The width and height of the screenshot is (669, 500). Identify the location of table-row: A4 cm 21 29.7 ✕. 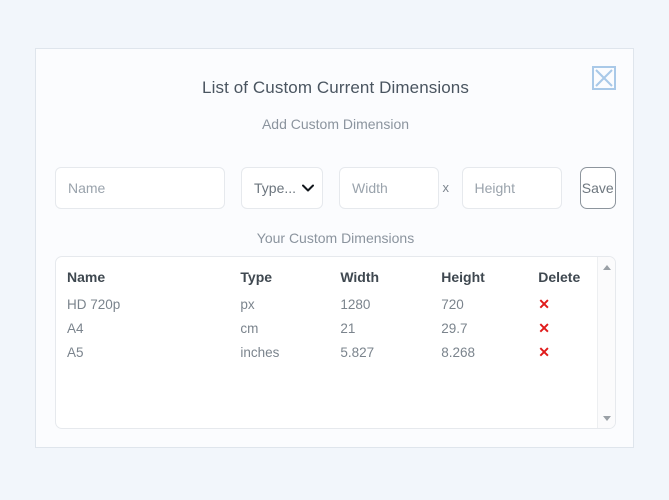
(326, 328).